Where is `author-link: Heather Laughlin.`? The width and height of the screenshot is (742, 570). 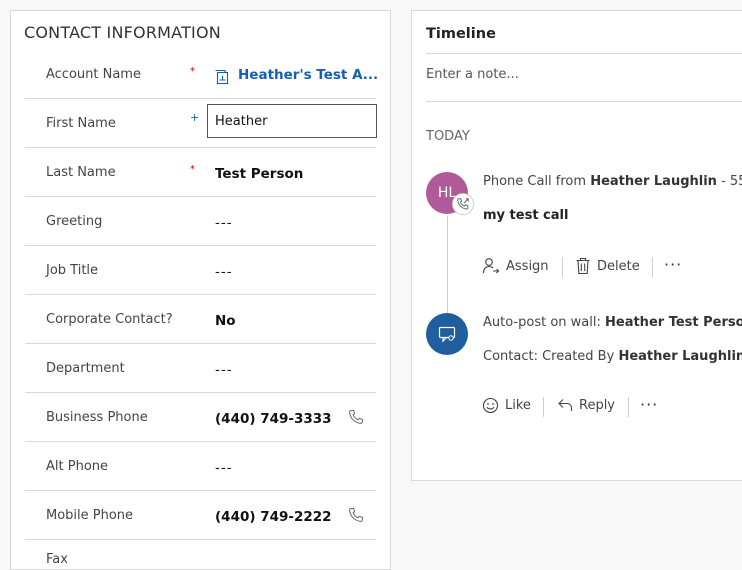 author-link: Heather Laughlin. is located at coordinates (680, 356).